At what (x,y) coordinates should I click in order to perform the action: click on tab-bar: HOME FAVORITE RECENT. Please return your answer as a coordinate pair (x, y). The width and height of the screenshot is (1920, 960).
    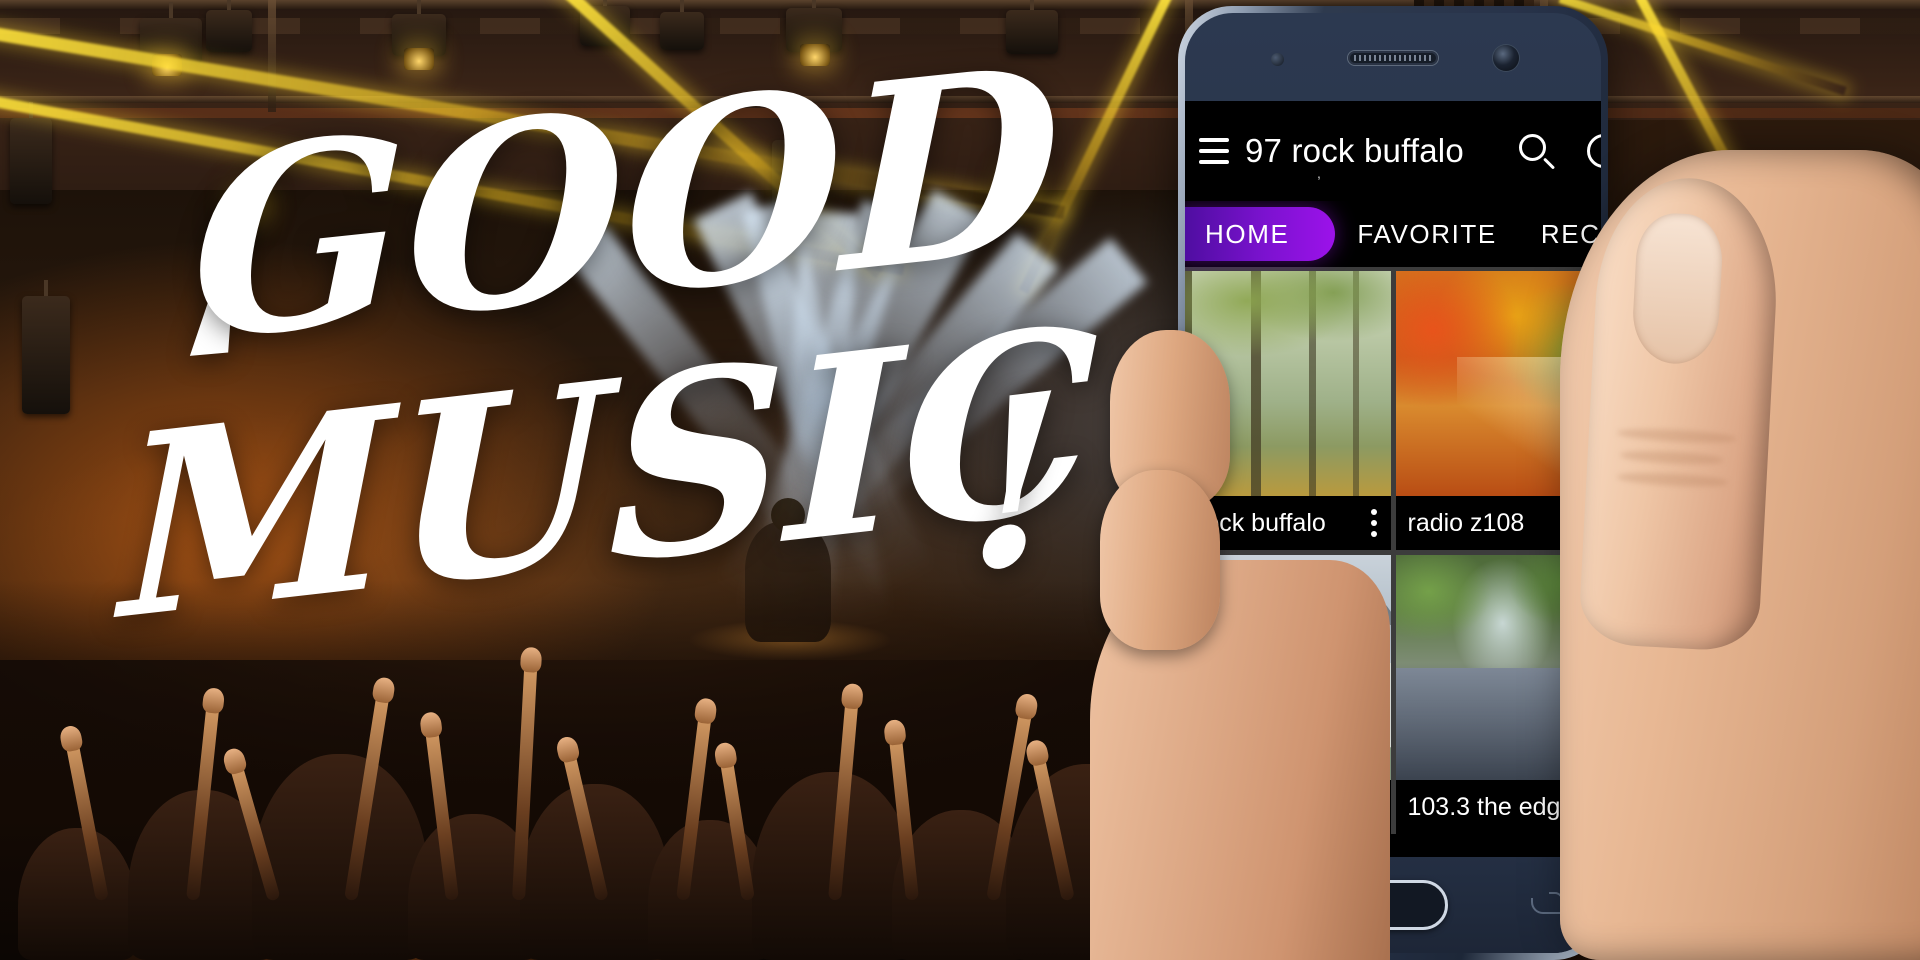
    Looking at the image, I should click on (1393, 234).